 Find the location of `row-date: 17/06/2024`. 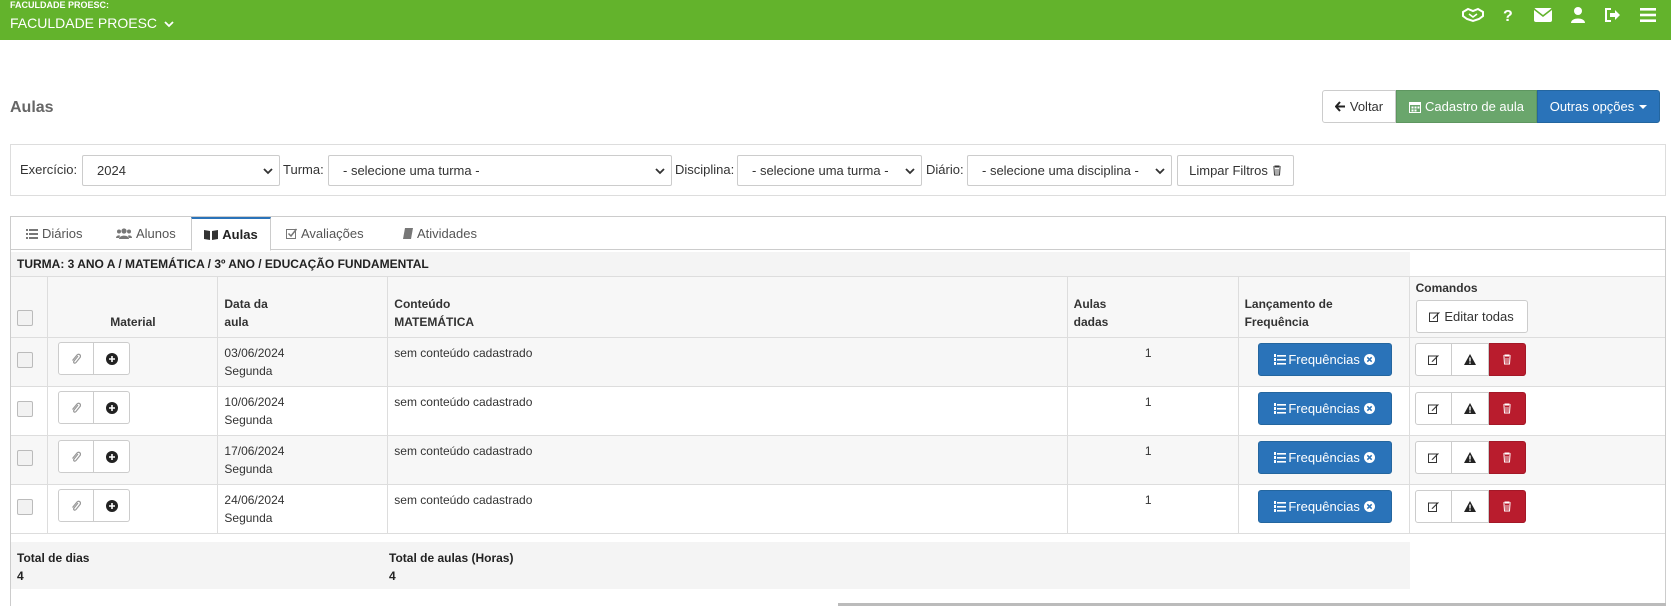

row-date: 17/06/2024 is located at coordinates (254, 451).